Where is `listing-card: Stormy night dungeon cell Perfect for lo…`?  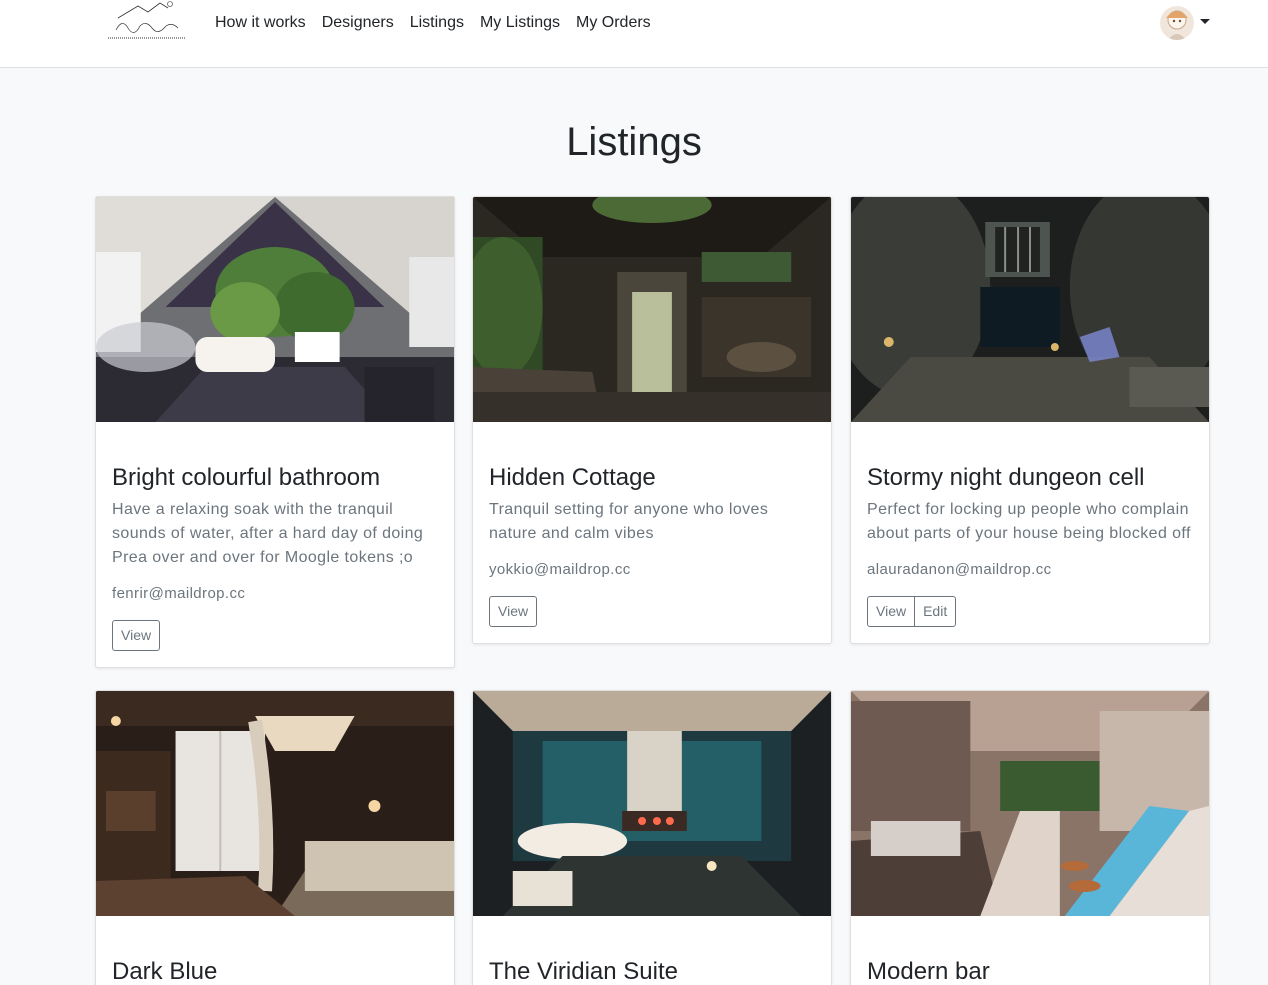
listing-card: Stormy night dungeon cell Perfect for lo… is located at coordinates (1030, 420).